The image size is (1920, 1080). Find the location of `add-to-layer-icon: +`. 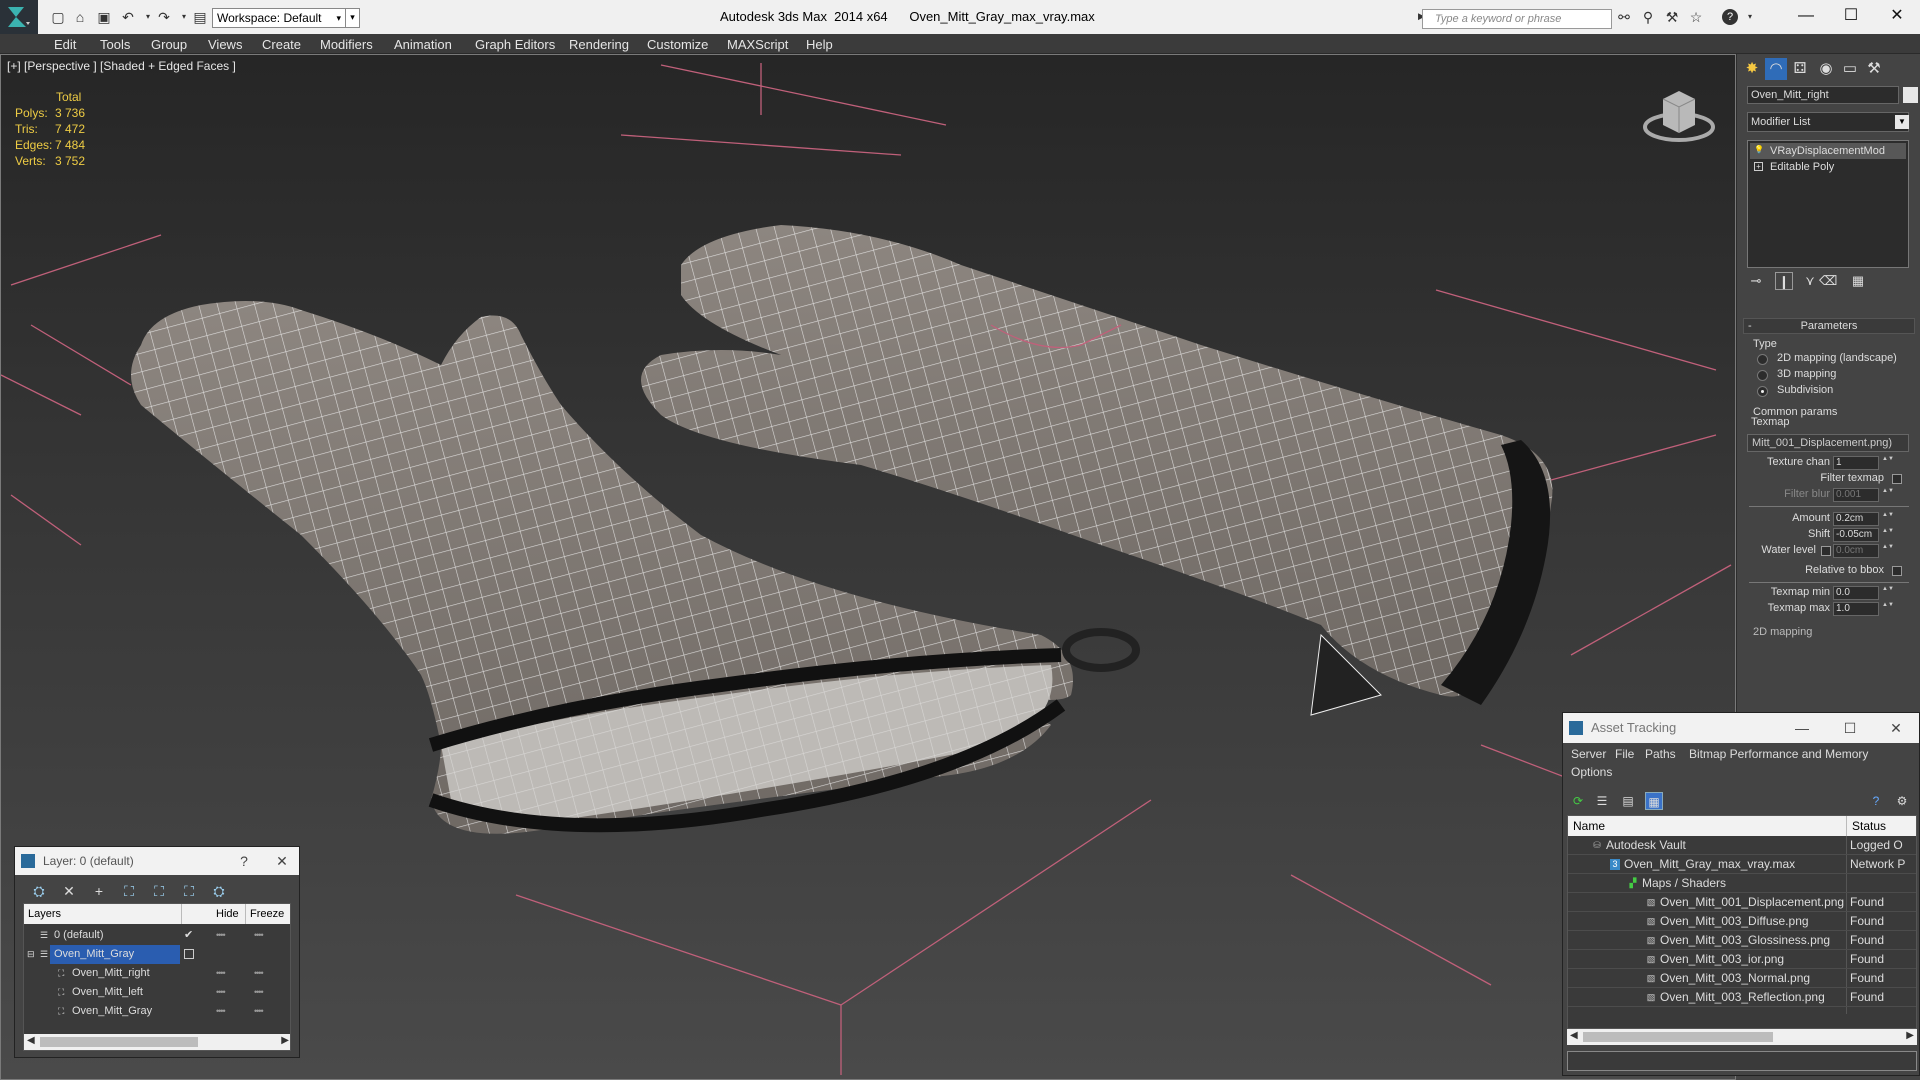

add-to-layer-icon: + is located at coordinates (99, 891).